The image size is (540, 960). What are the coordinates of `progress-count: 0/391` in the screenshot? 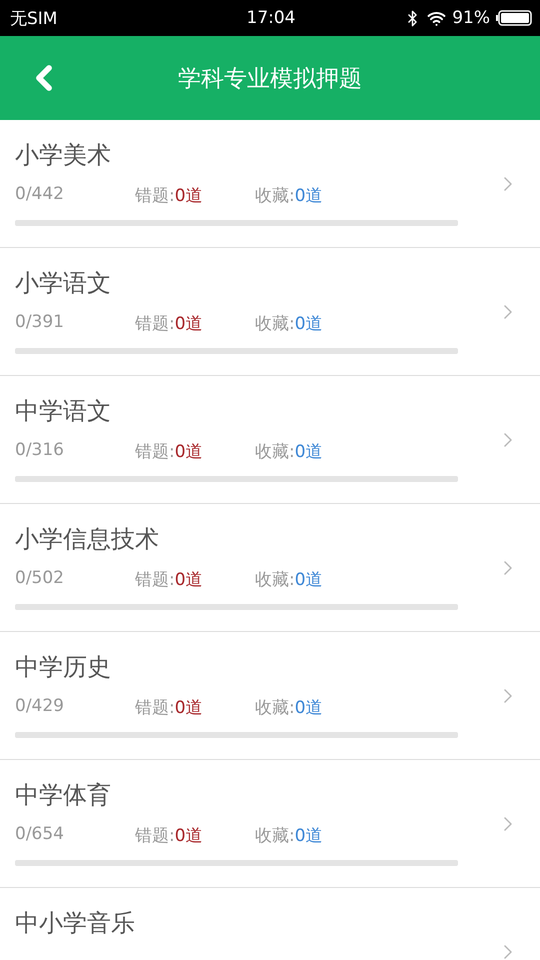 It's located at (40, 323).